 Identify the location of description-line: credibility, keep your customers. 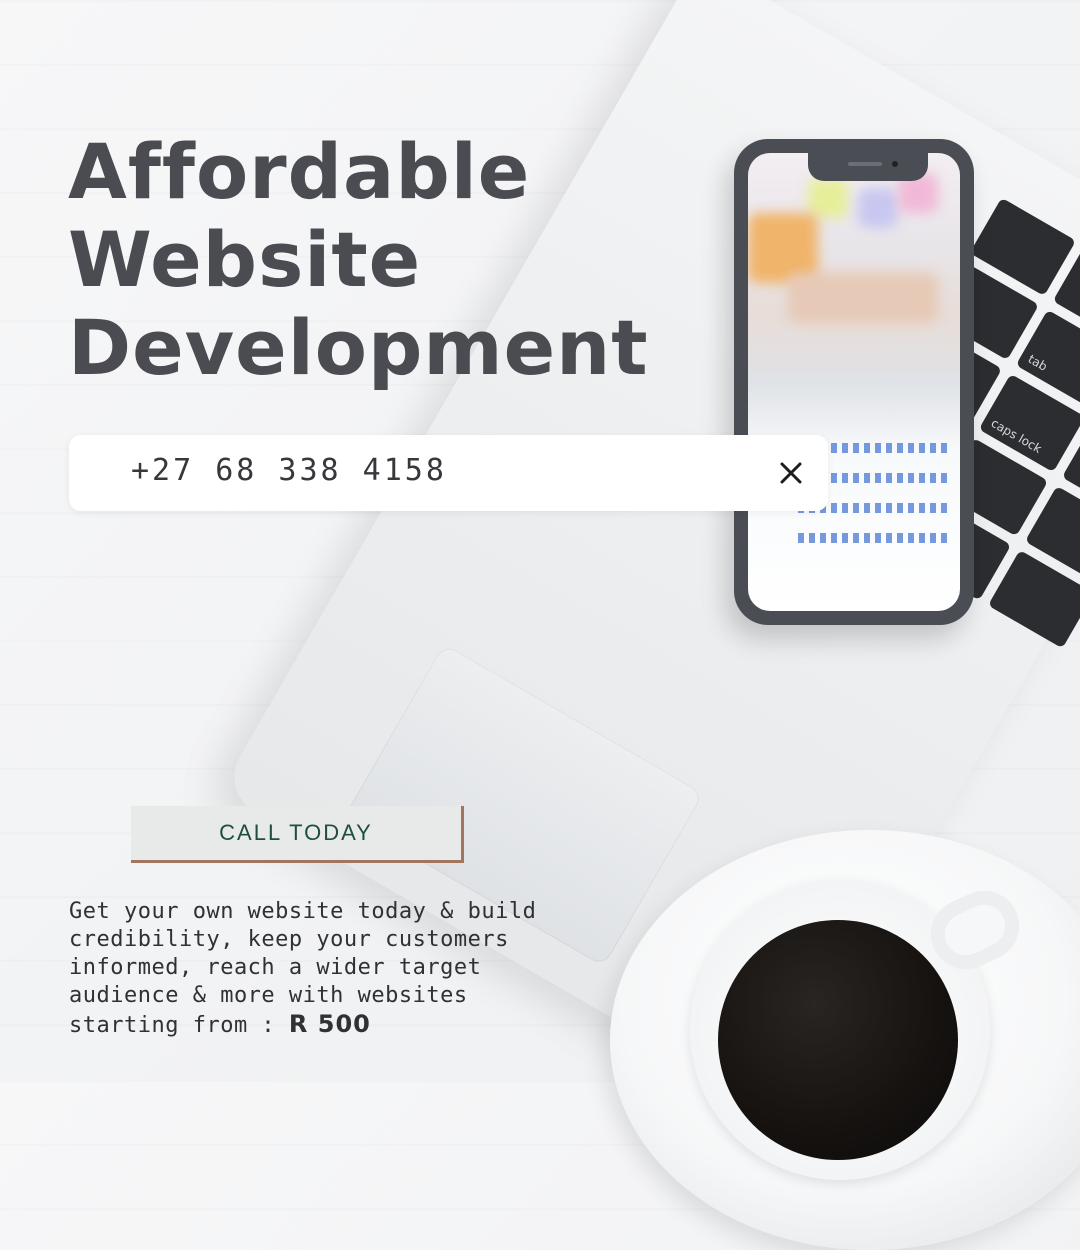
(289, 939).